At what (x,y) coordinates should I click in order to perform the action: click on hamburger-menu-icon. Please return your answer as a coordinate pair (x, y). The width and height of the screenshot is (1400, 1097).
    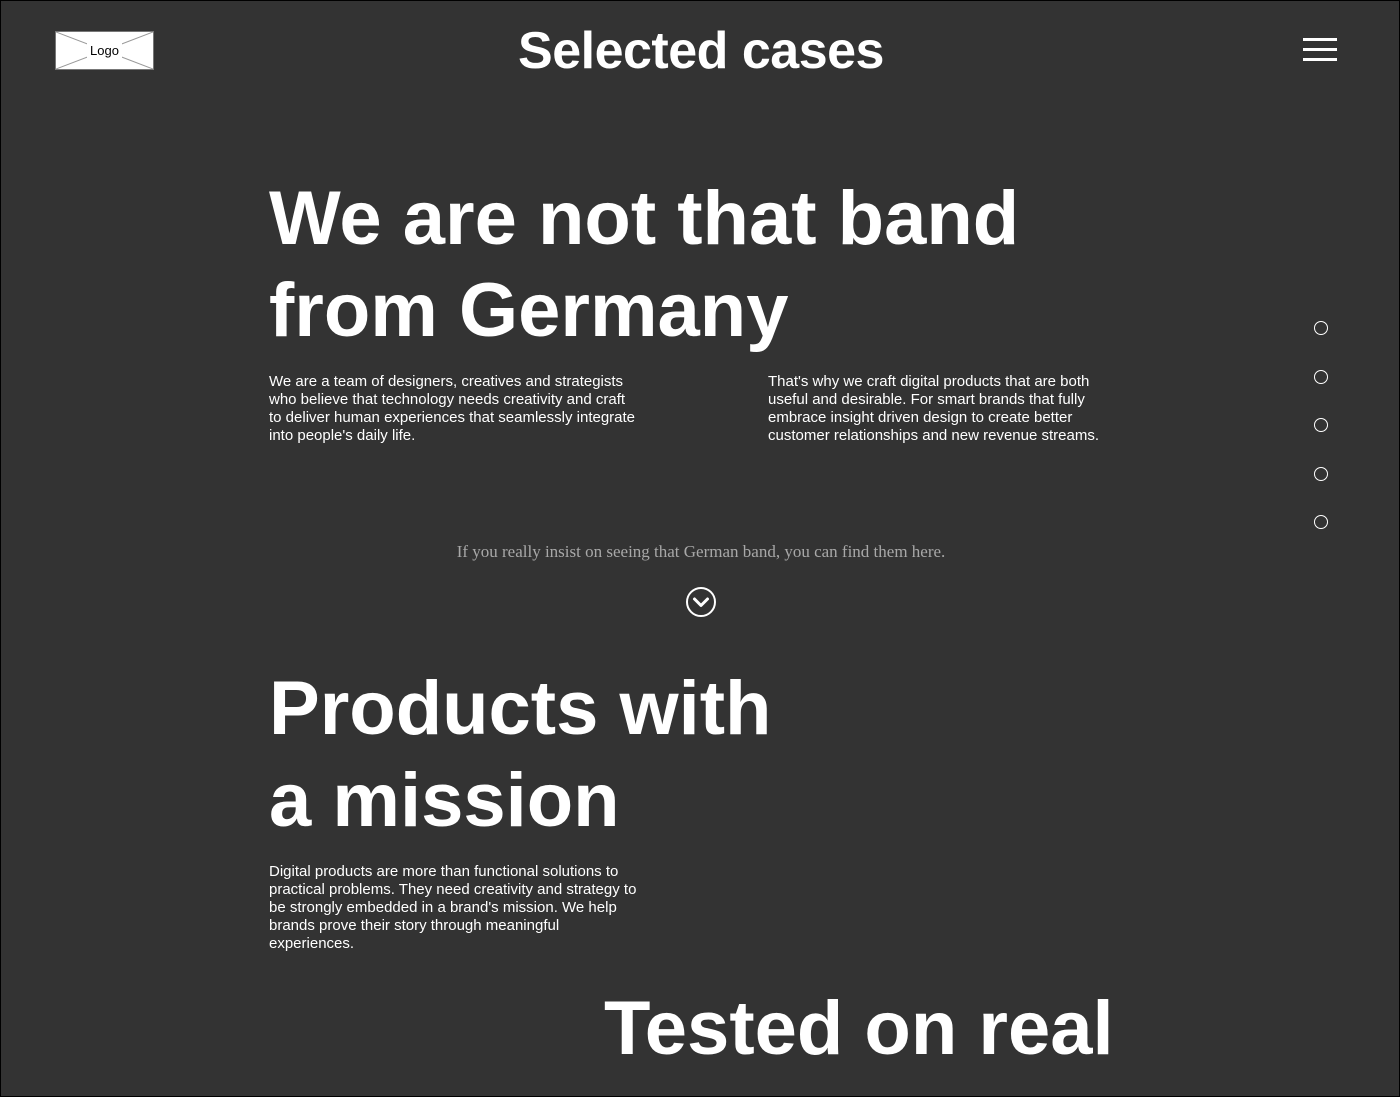
    Looking at the image, I should click on (1320, 50).